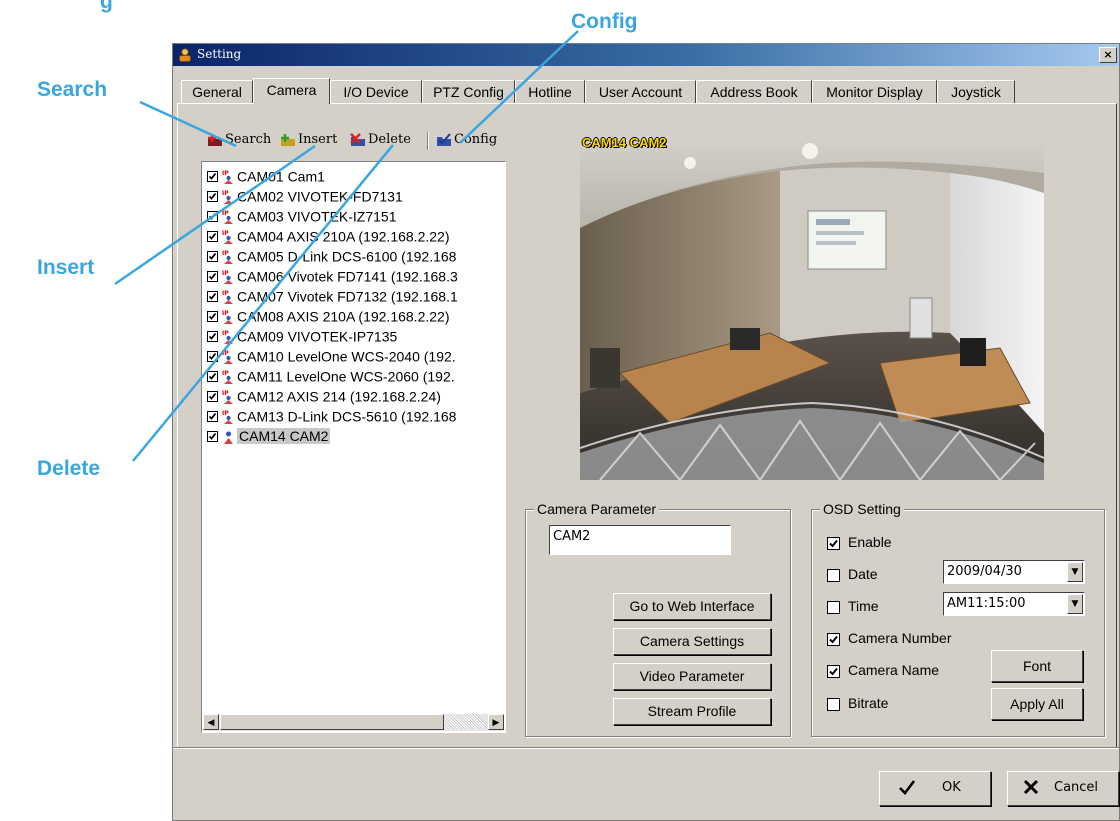 The image size is (1120, 821). Describe the element at coordinates (324, 395) in the screenshot. I see `list-item: IP CAM12 AXIS 214 (192.168.2.24)` at that location.